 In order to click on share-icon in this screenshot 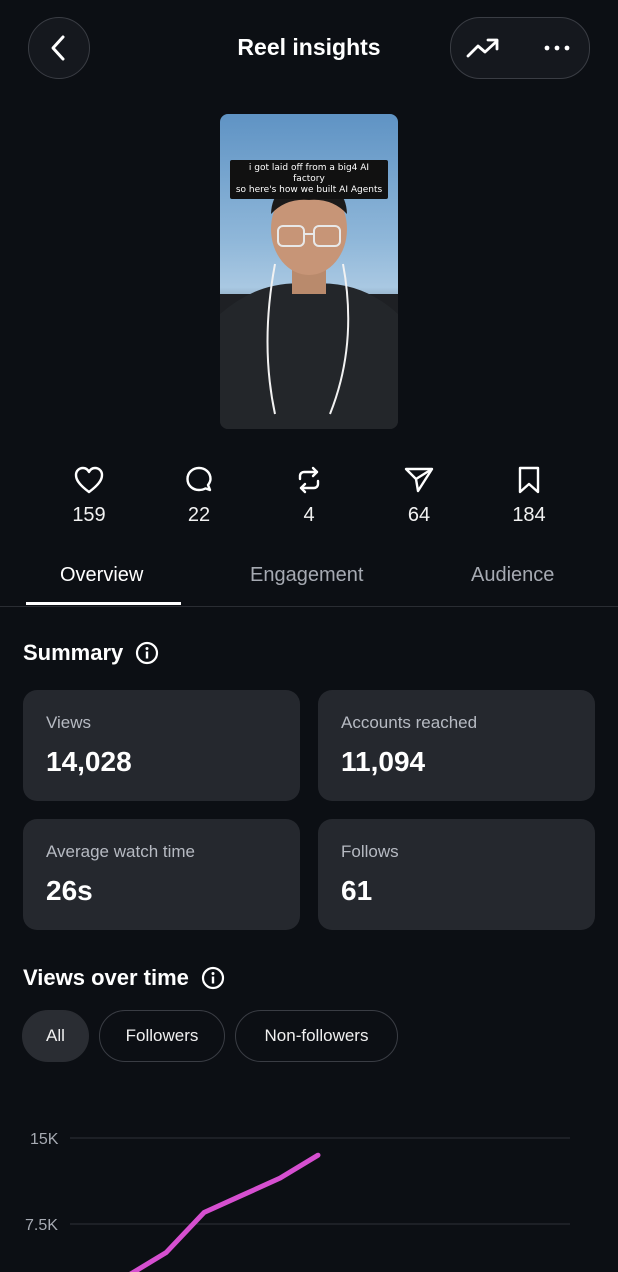, I will do `click(419, 480)`.